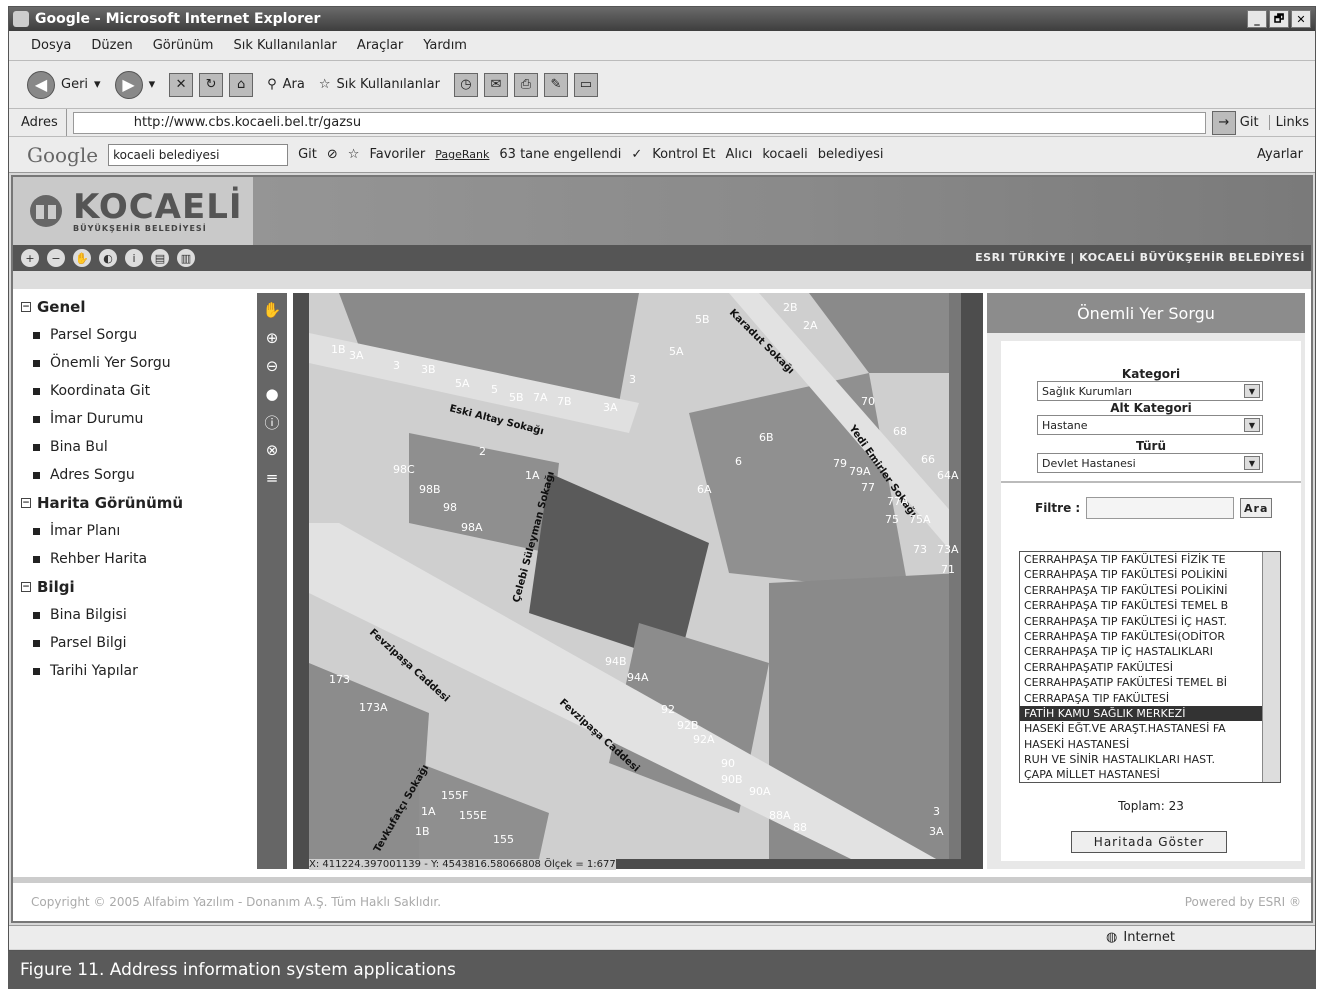 The width and height of the screenshot is (1324, 993). What do you see at coordinates (465, 84) in the screenshot?
I see `history-icon: ◷` at bounding box center [465, 84].